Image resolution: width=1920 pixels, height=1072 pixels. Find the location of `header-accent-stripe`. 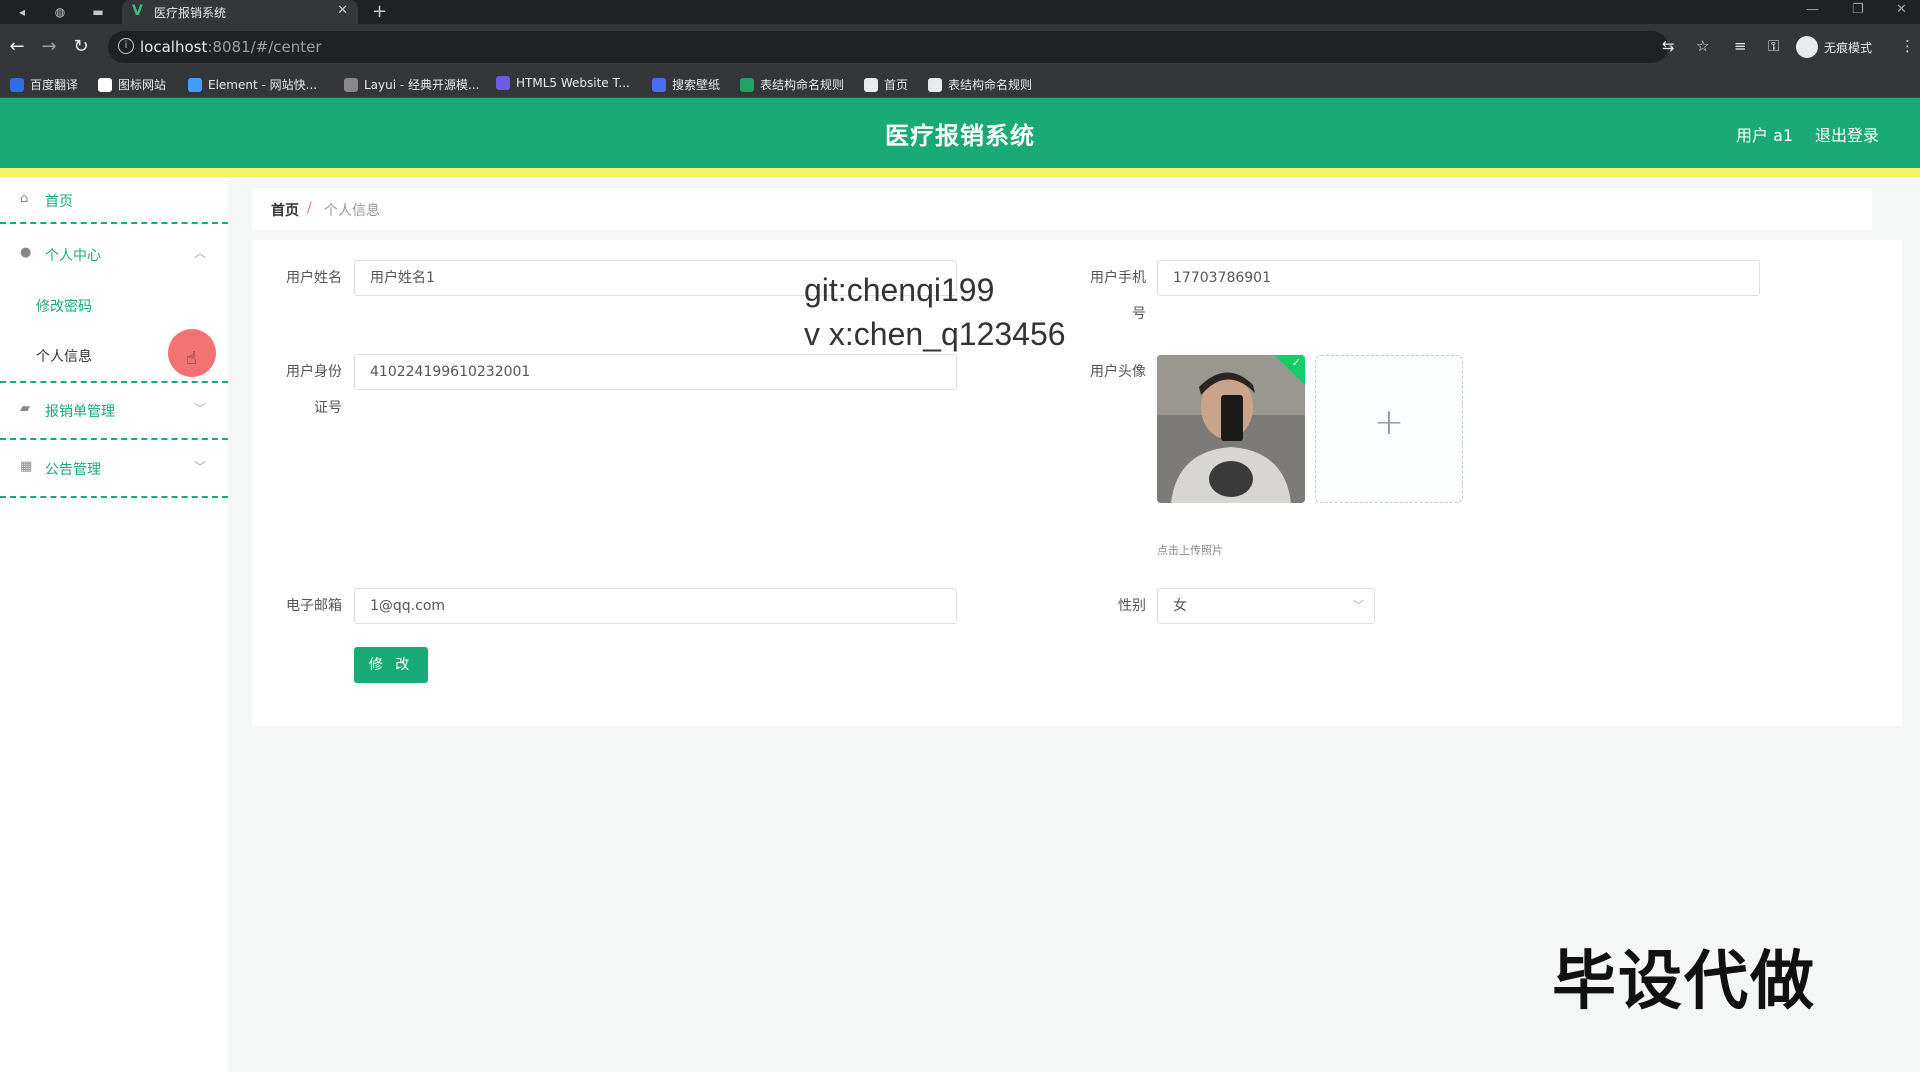

header-accent-stripe is located at coordinates (960, 172).